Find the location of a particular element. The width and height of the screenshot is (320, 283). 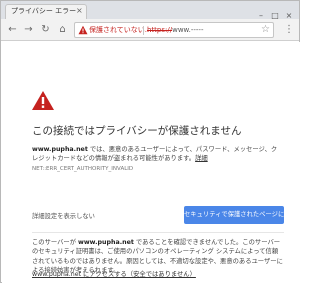

tab-close-icon: × is located at coordinates (79, 11).